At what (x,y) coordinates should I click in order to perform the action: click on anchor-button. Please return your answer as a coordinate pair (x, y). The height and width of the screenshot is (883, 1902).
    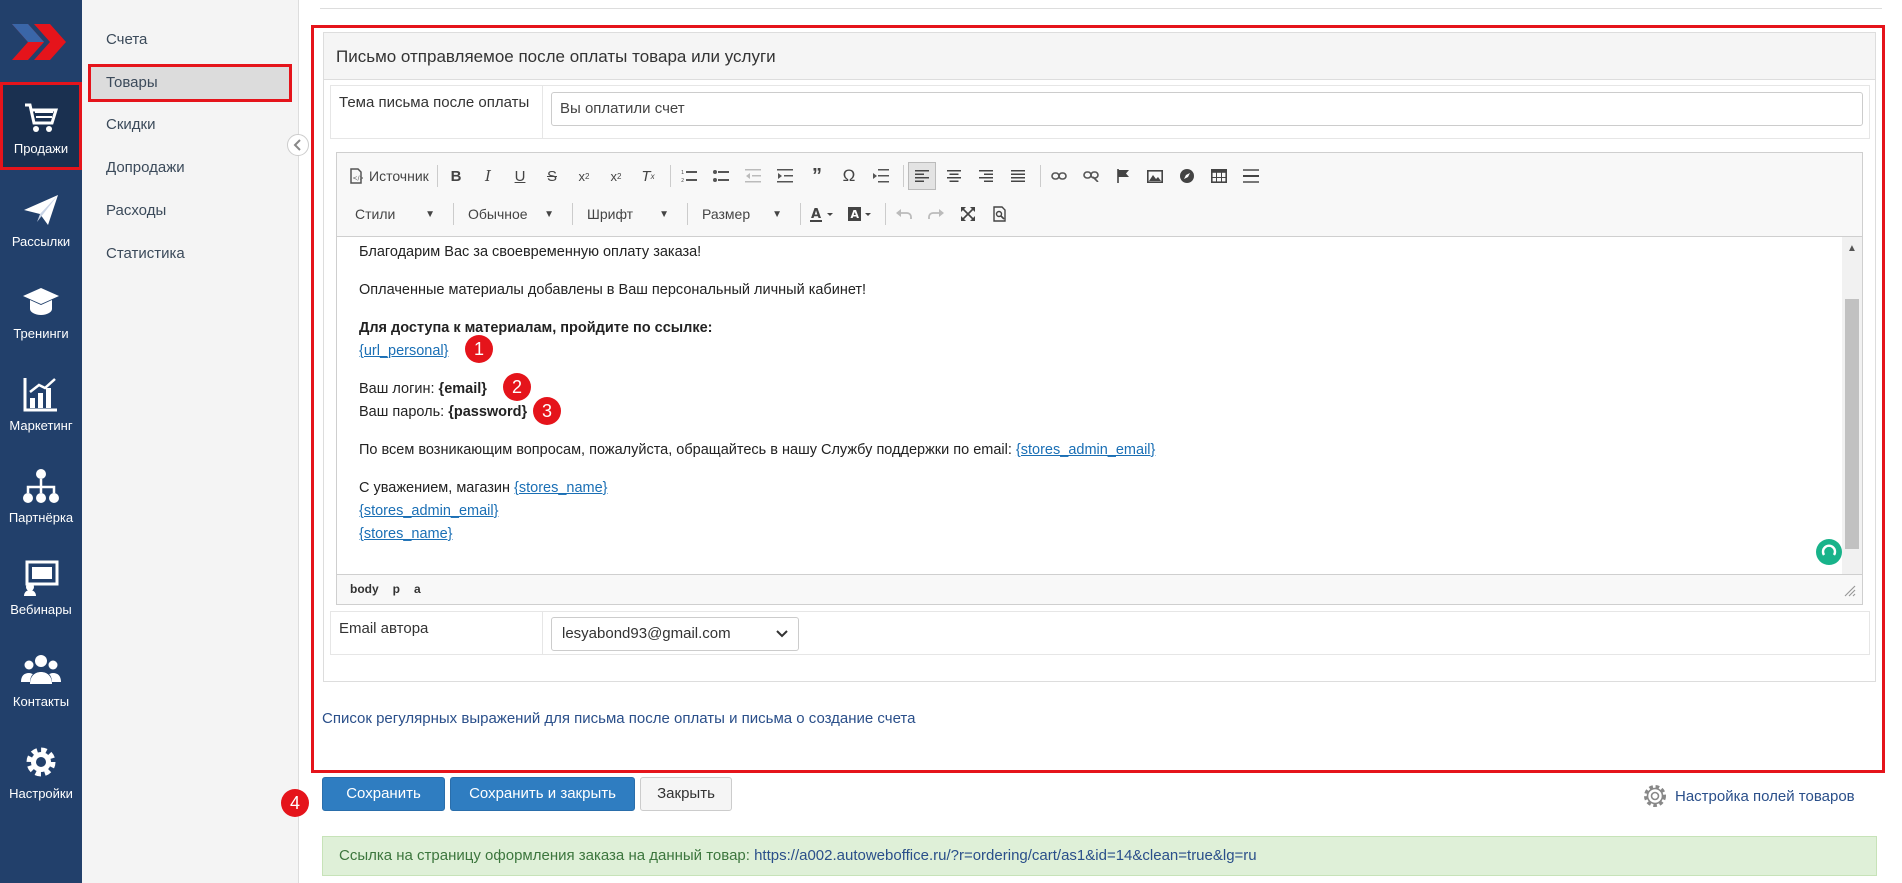
    Looking at the image, I should click on (1123, 176).